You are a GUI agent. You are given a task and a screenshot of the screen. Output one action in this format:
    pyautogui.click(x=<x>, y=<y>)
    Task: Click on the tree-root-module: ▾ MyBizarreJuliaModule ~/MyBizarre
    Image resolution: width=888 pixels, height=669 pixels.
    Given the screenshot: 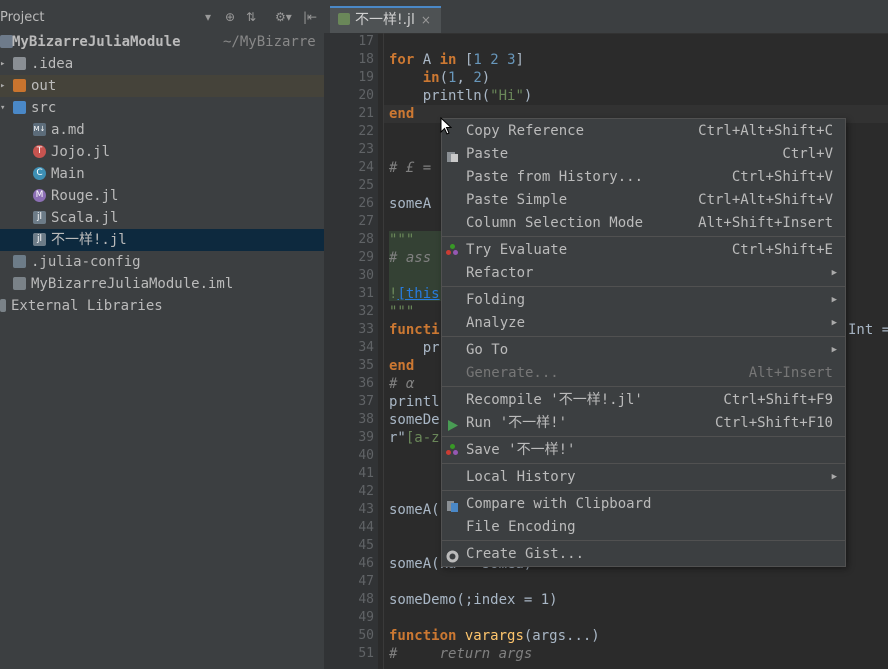 What is the action you would take?
    pyautogui.click(x=162, y=42)
    